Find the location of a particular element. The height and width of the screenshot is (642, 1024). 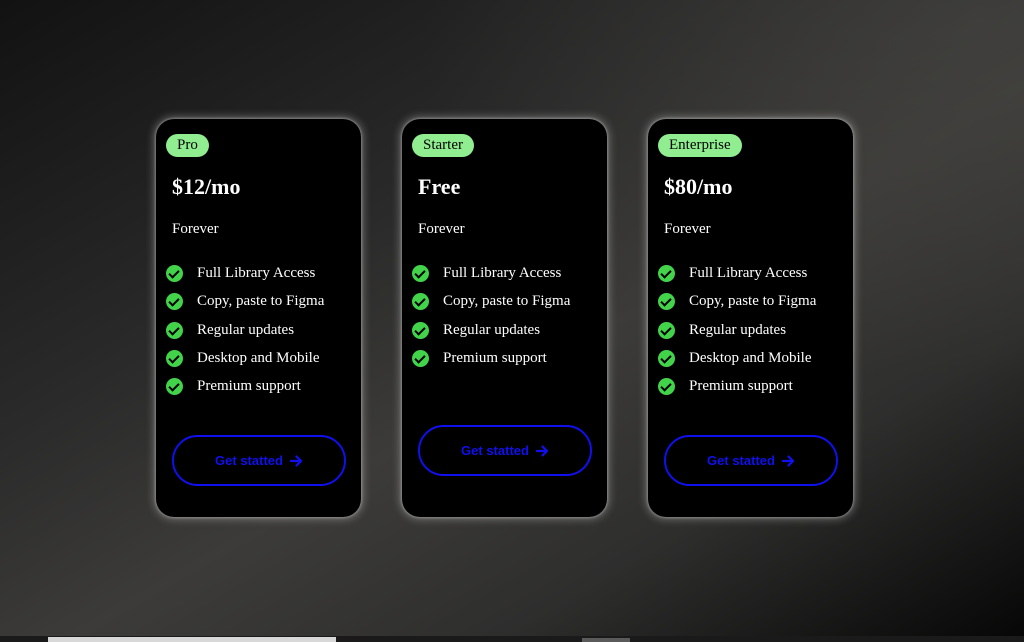

plan-badge: Pro is located at coordinates (187, 145).